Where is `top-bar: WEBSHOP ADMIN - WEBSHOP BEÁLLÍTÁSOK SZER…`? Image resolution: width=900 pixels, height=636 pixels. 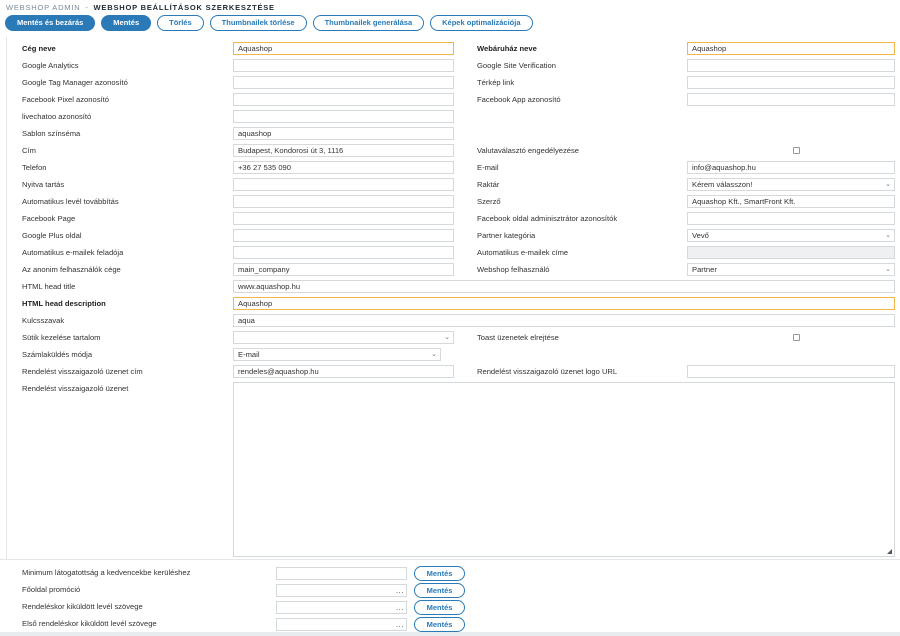 top-bar: WEBSHOP ADMIN - WEBSHOP BEÁLLÍTÁSOK SZER… is located at coordinates (450, 17).